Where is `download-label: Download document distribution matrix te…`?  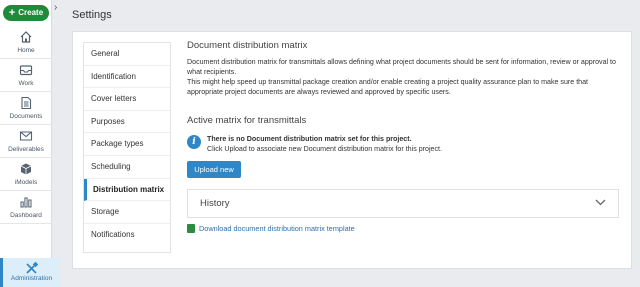 download-label: Download document distribution matrix te… is located at coordinates (277, 228).